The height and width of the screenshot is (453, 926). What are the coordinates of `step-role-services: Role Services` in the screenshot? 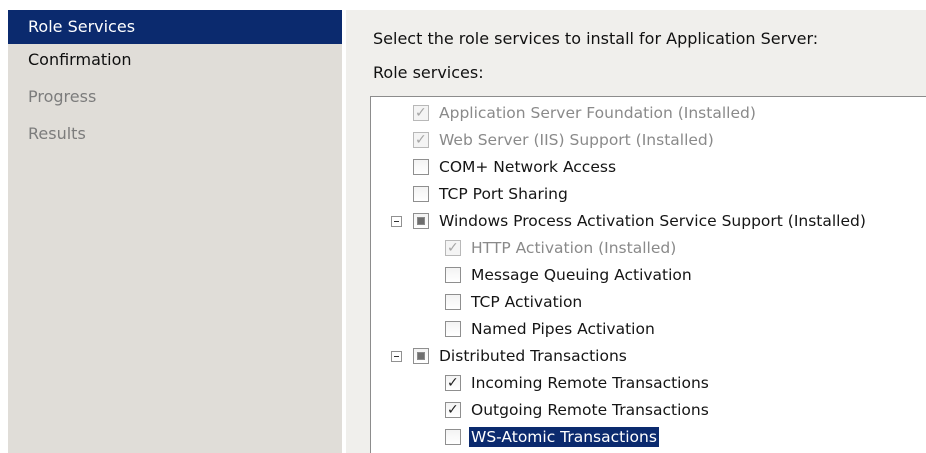 It's located at (175, 27).